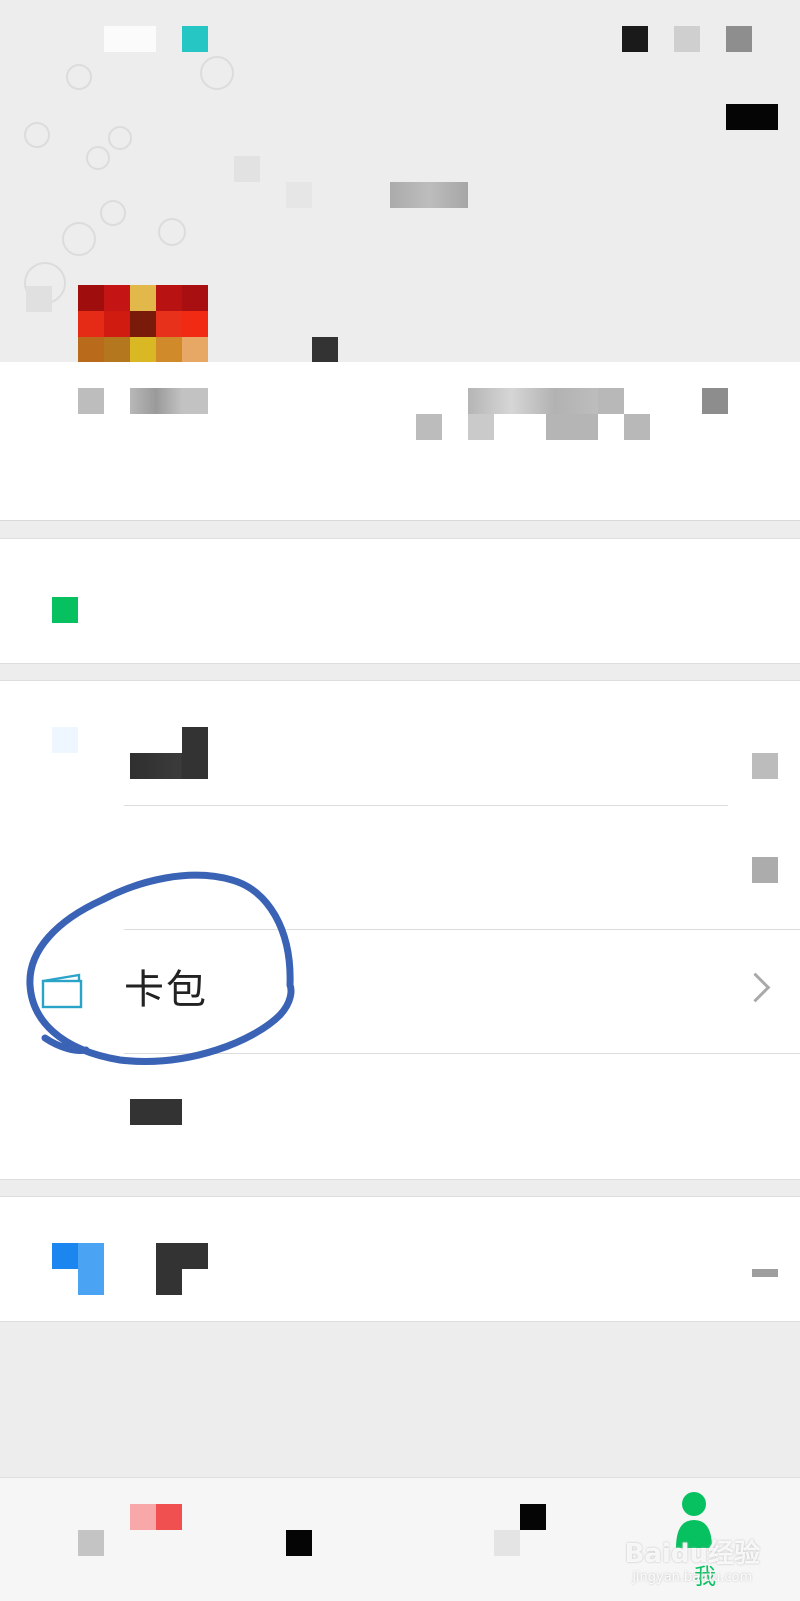  I want to click on profile-name-blur, so click(143, 401).